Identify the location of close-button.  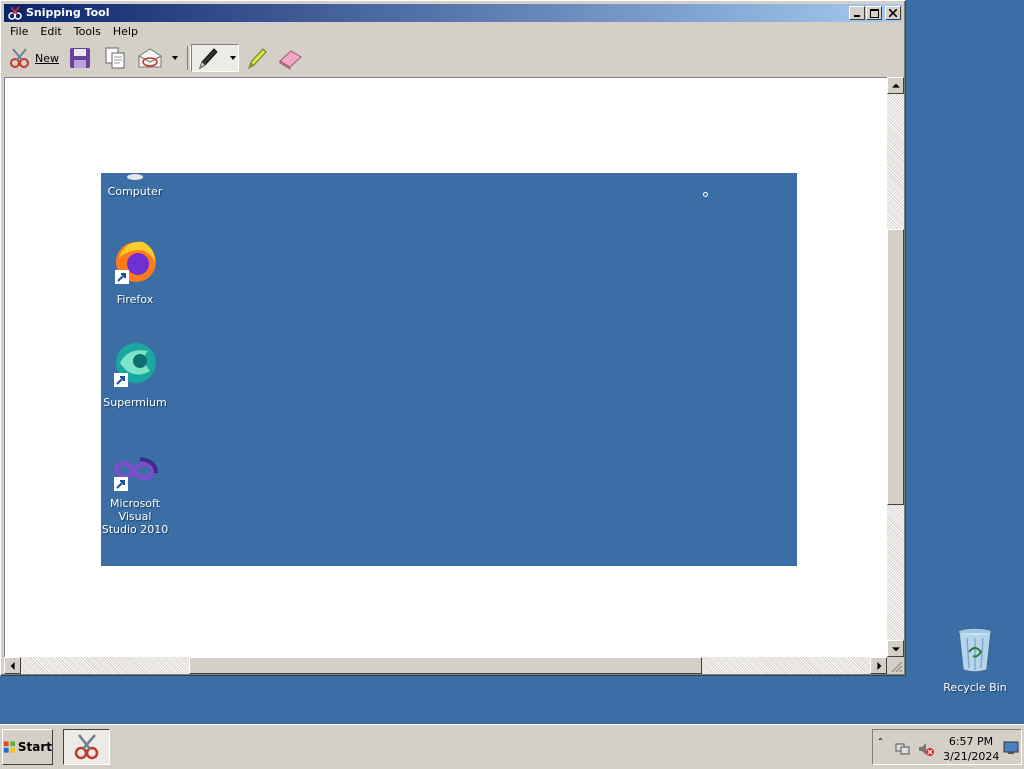
(893, 13).